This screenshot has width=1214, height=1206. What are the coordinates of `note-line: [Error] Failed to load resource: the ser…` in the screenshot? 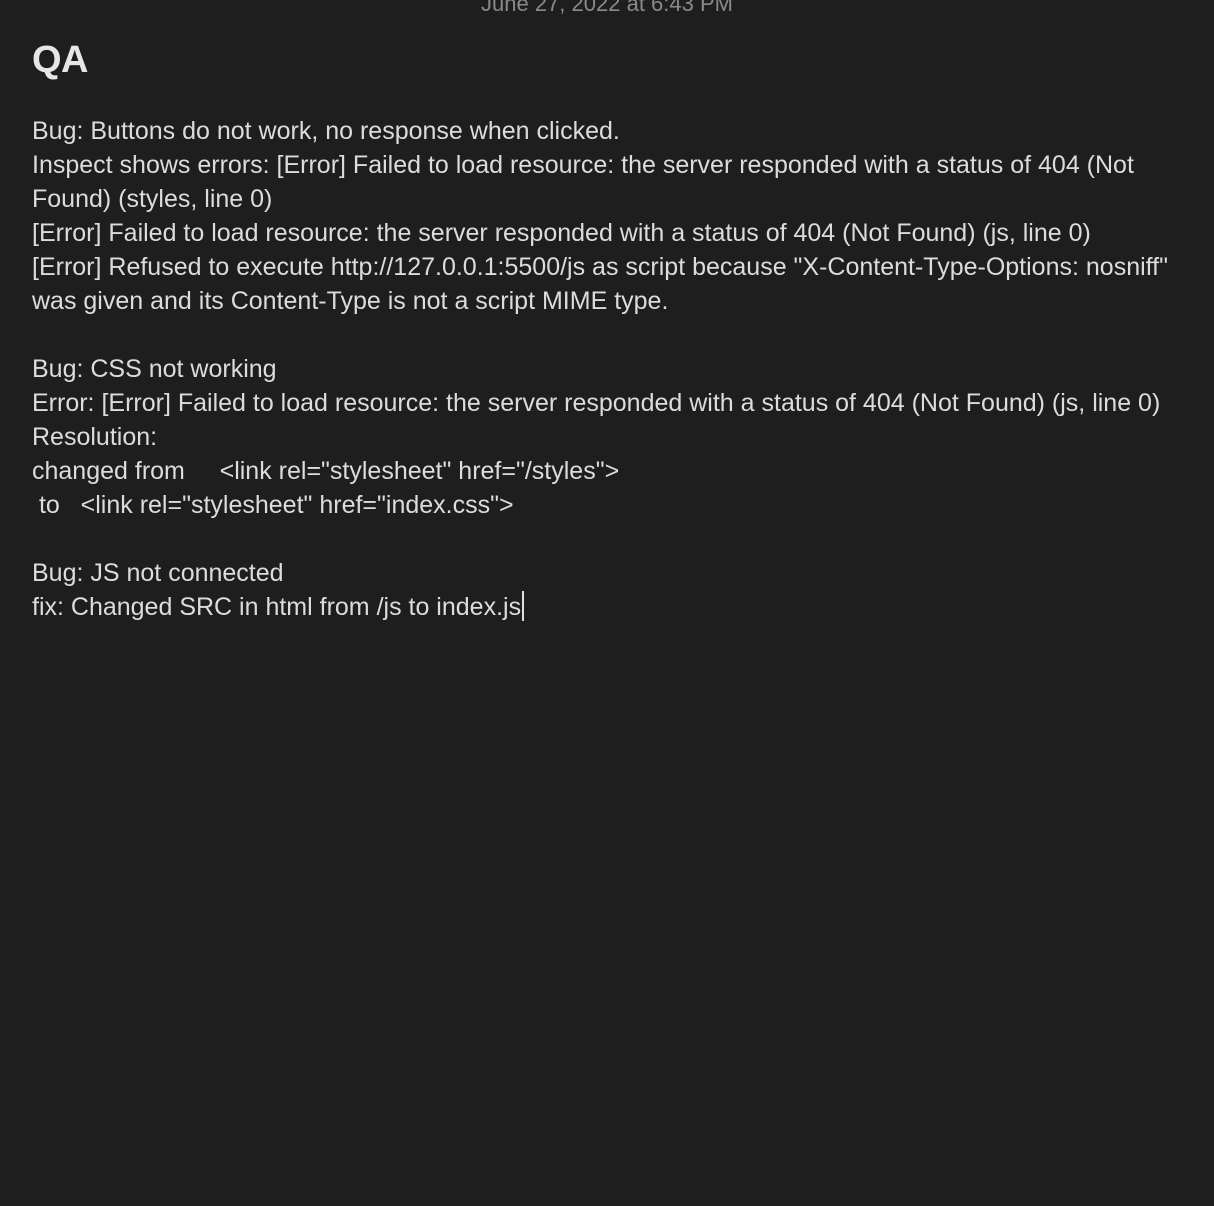 It's located at (613, 233).